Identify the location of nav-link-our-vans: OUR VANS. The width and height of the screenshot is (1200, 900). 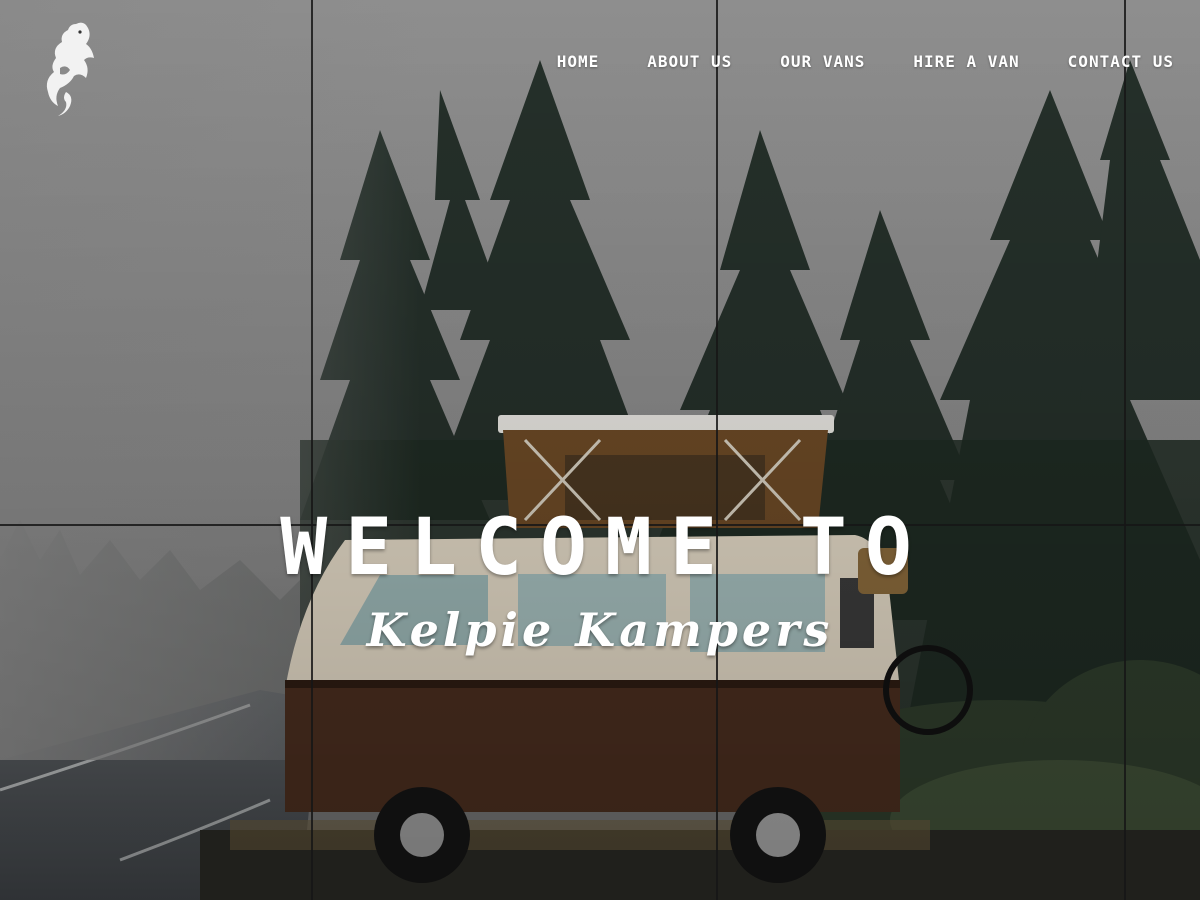
(822, 61).